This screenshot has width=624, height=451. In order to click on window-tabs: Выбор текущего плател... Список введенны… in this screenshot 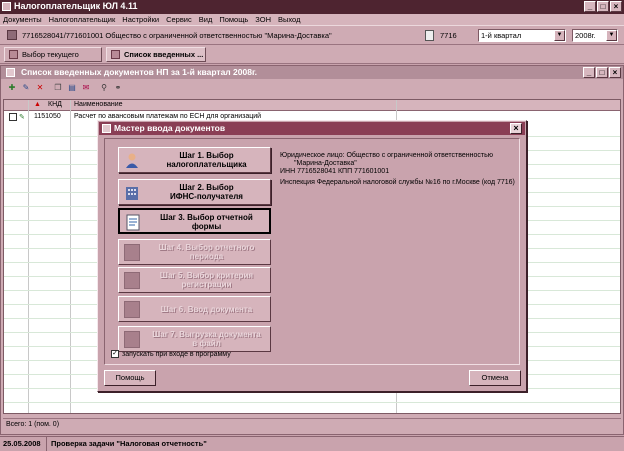, I will do `click(312, 58)`.